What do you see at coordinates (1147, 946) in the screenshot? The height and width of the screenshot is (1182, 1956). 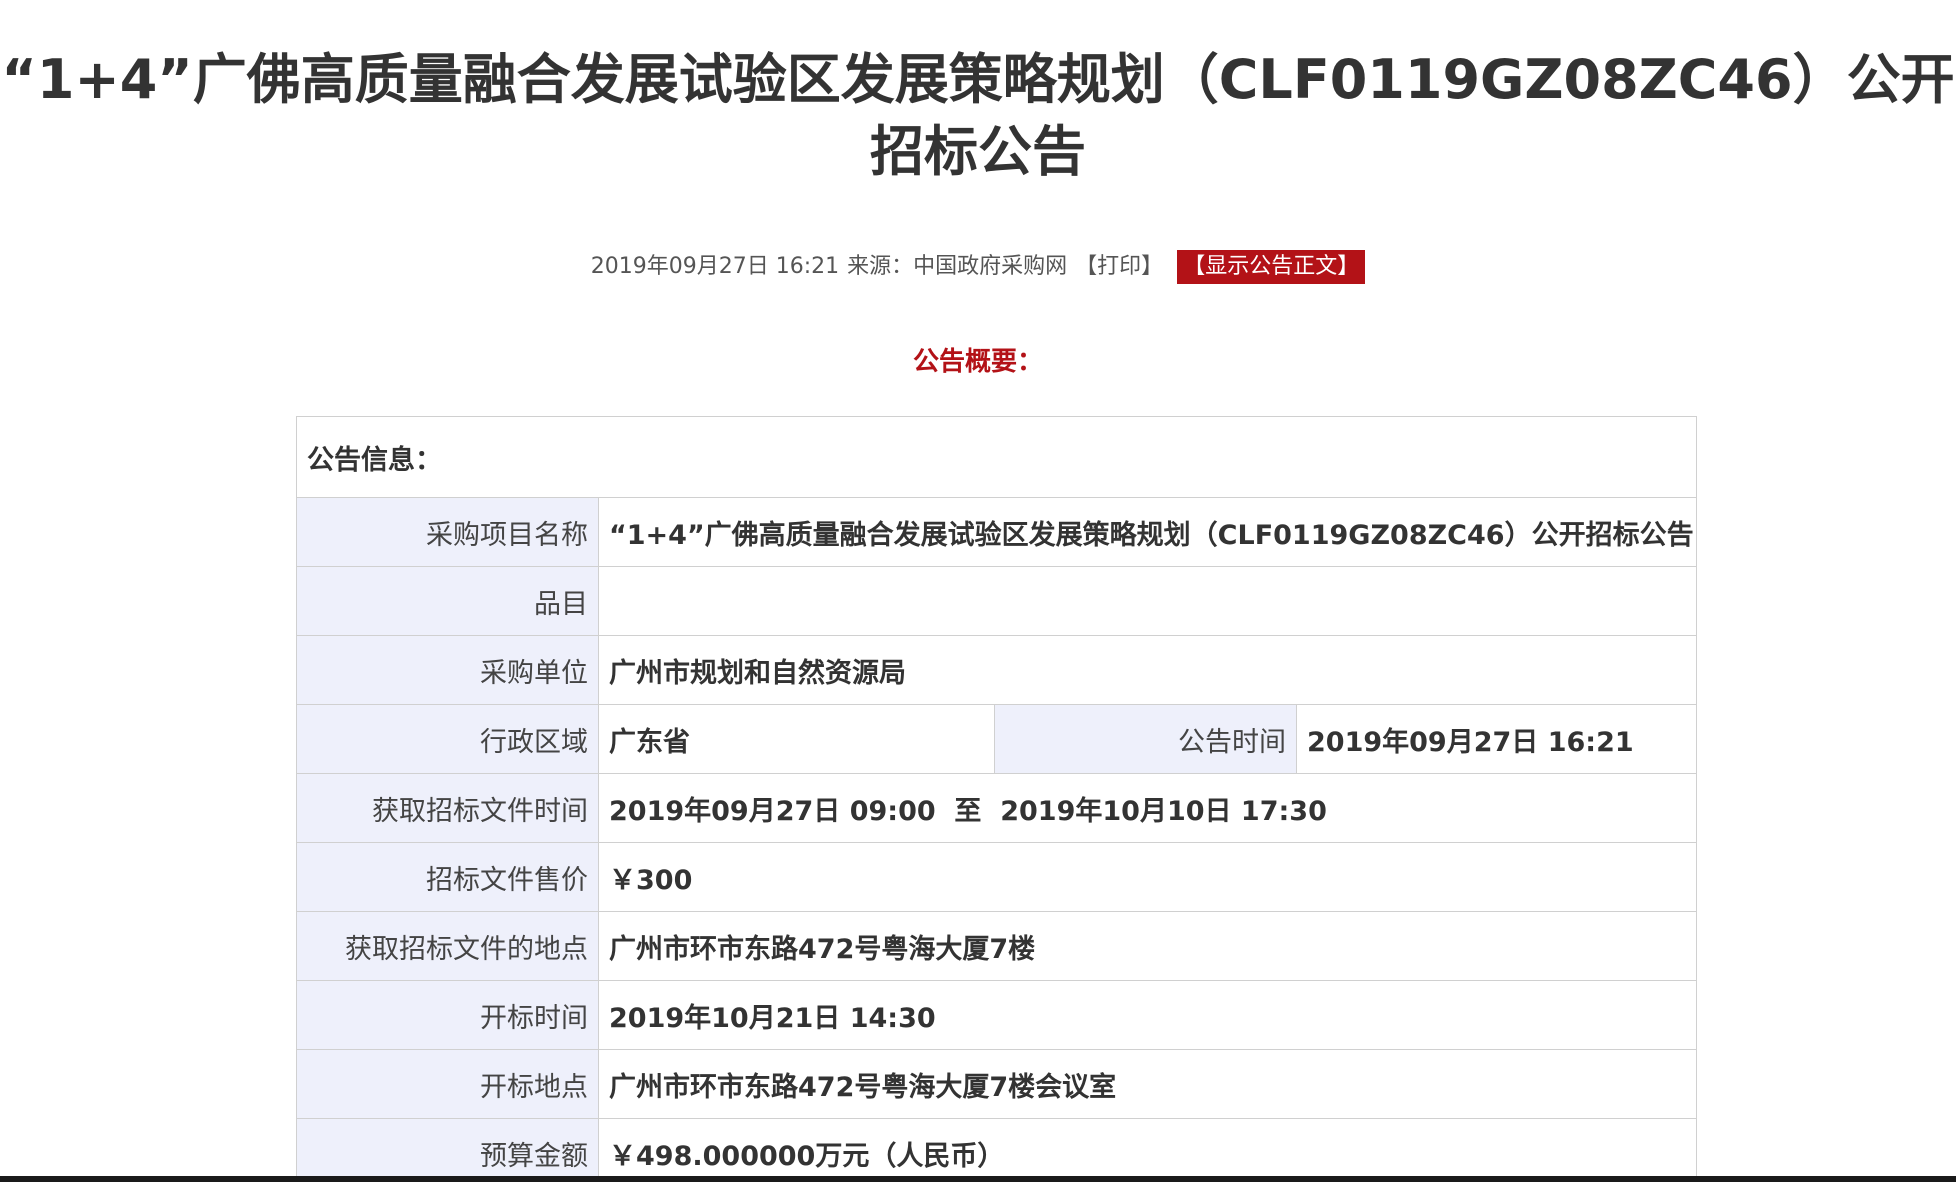 I see `doc-location-value: 广州市环市东路472号粤海大厦7楼` at bounding box center [1147, 946].